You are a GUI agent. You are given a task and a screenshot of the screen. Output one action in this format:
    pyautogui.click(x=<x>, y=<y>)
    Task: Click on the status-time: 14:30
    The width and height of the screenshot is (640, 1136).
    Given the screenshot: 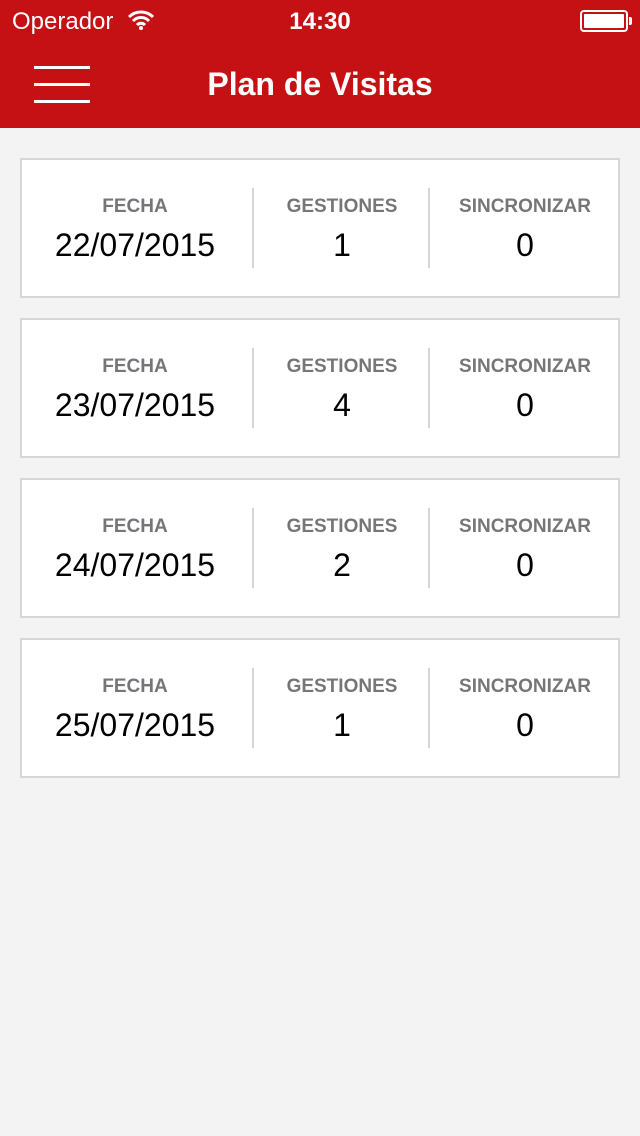 What is the action you would take?
    pyautogui.click(x=320, y=21)
    